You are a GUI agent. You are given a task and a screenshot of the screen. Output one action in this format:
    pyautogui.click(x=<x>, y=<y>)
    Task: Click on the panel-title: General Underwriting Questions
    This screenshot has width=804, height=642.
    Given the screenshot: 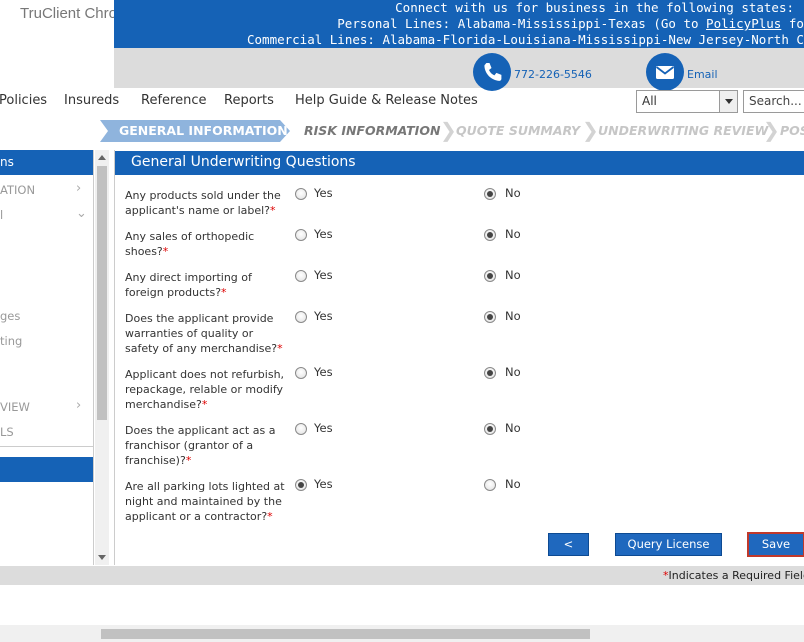 What is the action you would take?
    pyautogui.click(x=459, y=162)
    